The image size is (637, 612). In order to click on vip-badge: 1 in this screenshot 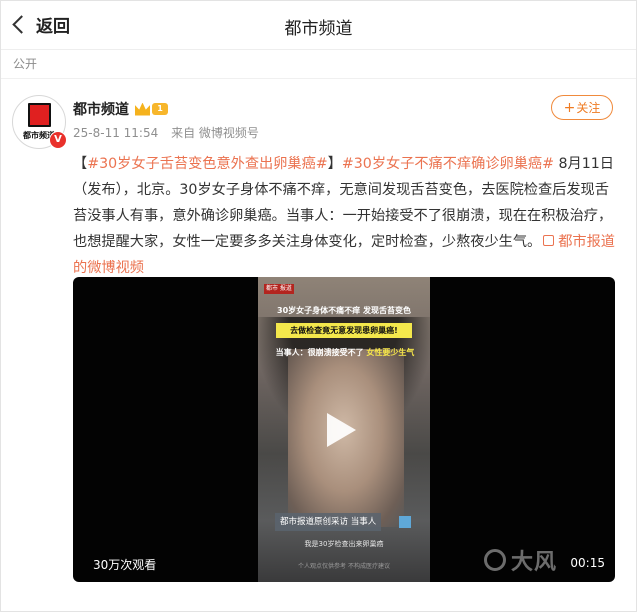, I will do `click(151, 109)`.